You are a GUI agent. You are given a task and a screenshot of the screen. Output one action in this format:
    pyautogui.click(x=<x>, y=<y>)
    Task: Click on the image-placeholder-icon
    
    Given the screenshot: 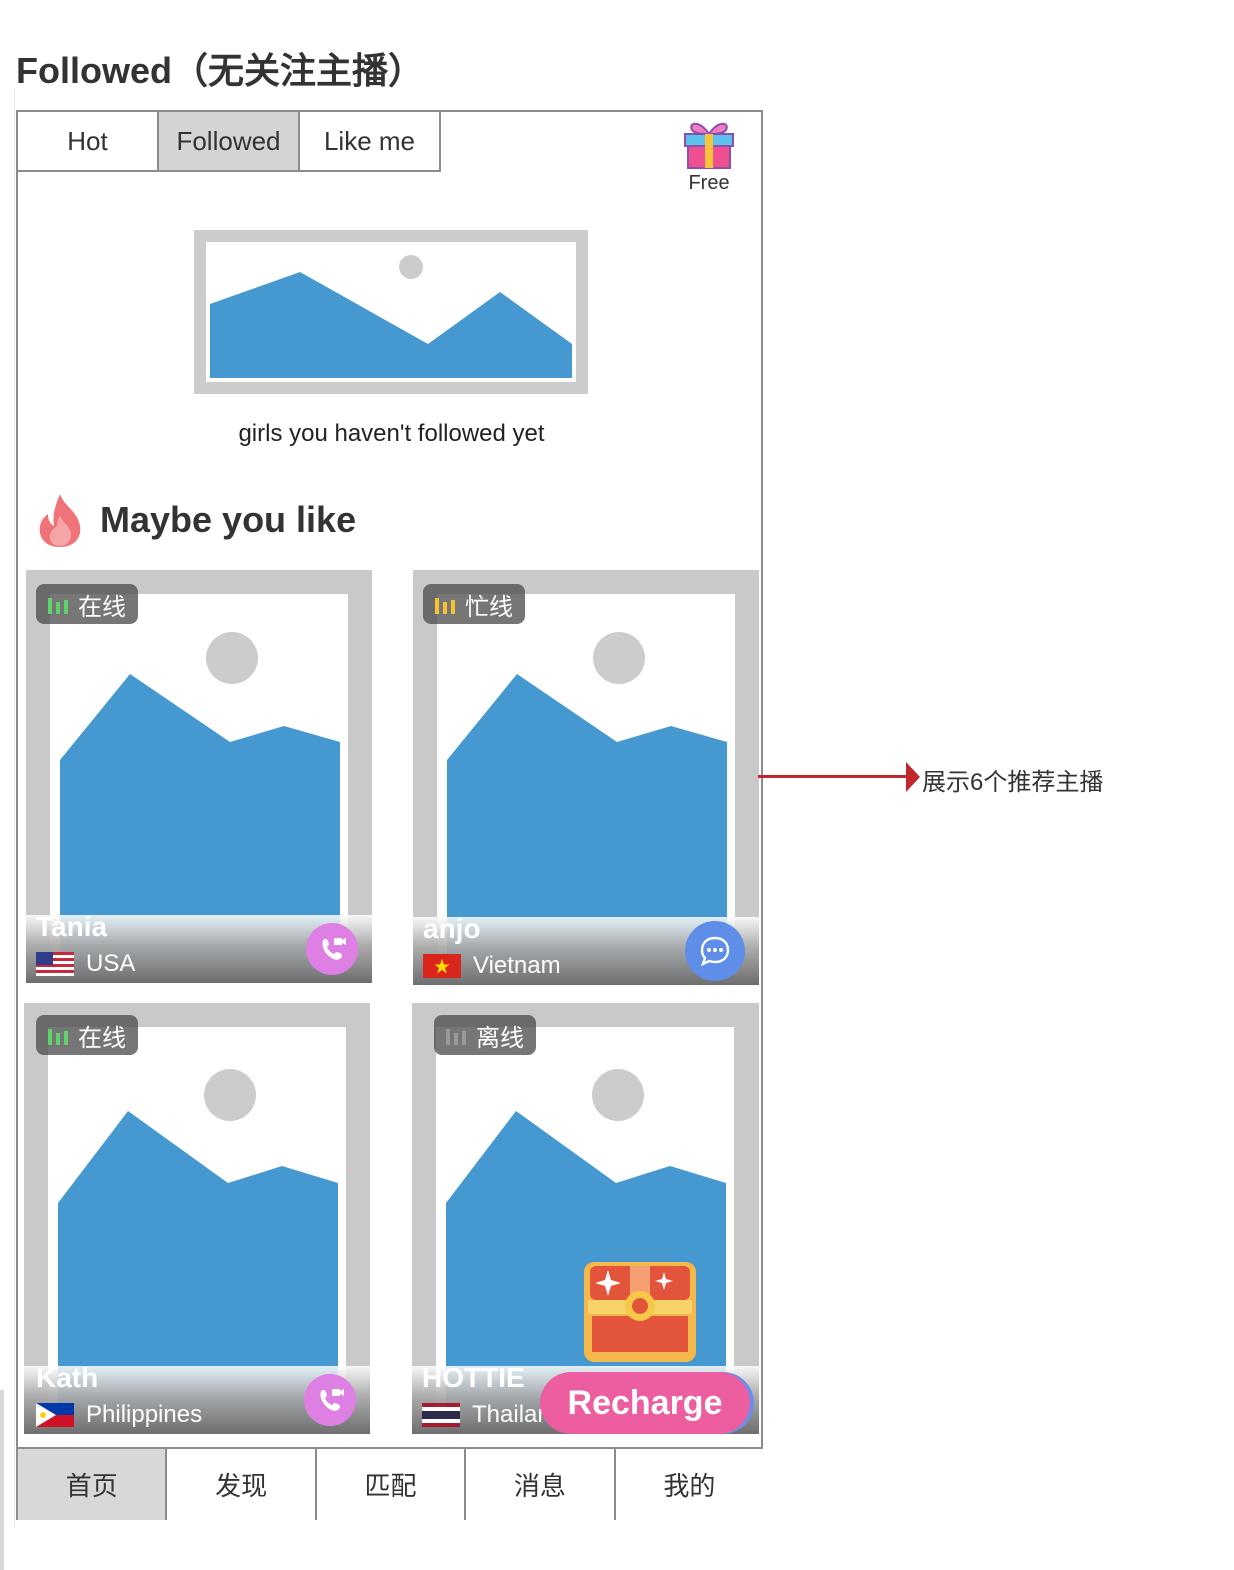 What is the action you would take?
    pyautogui.click(x=391, y=312)
    